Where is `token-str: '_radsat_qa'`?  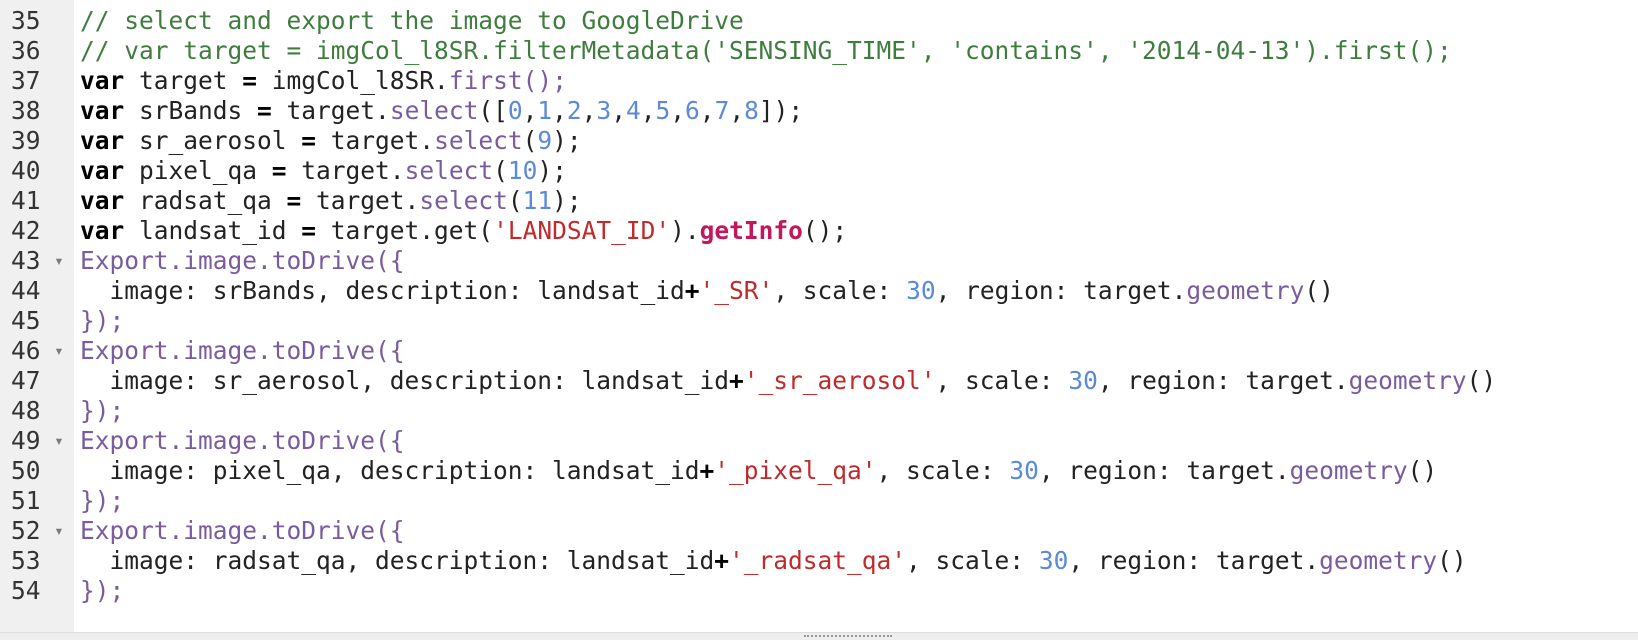
token-str: '_radsat_qa' is located at coordinates (818, 560).